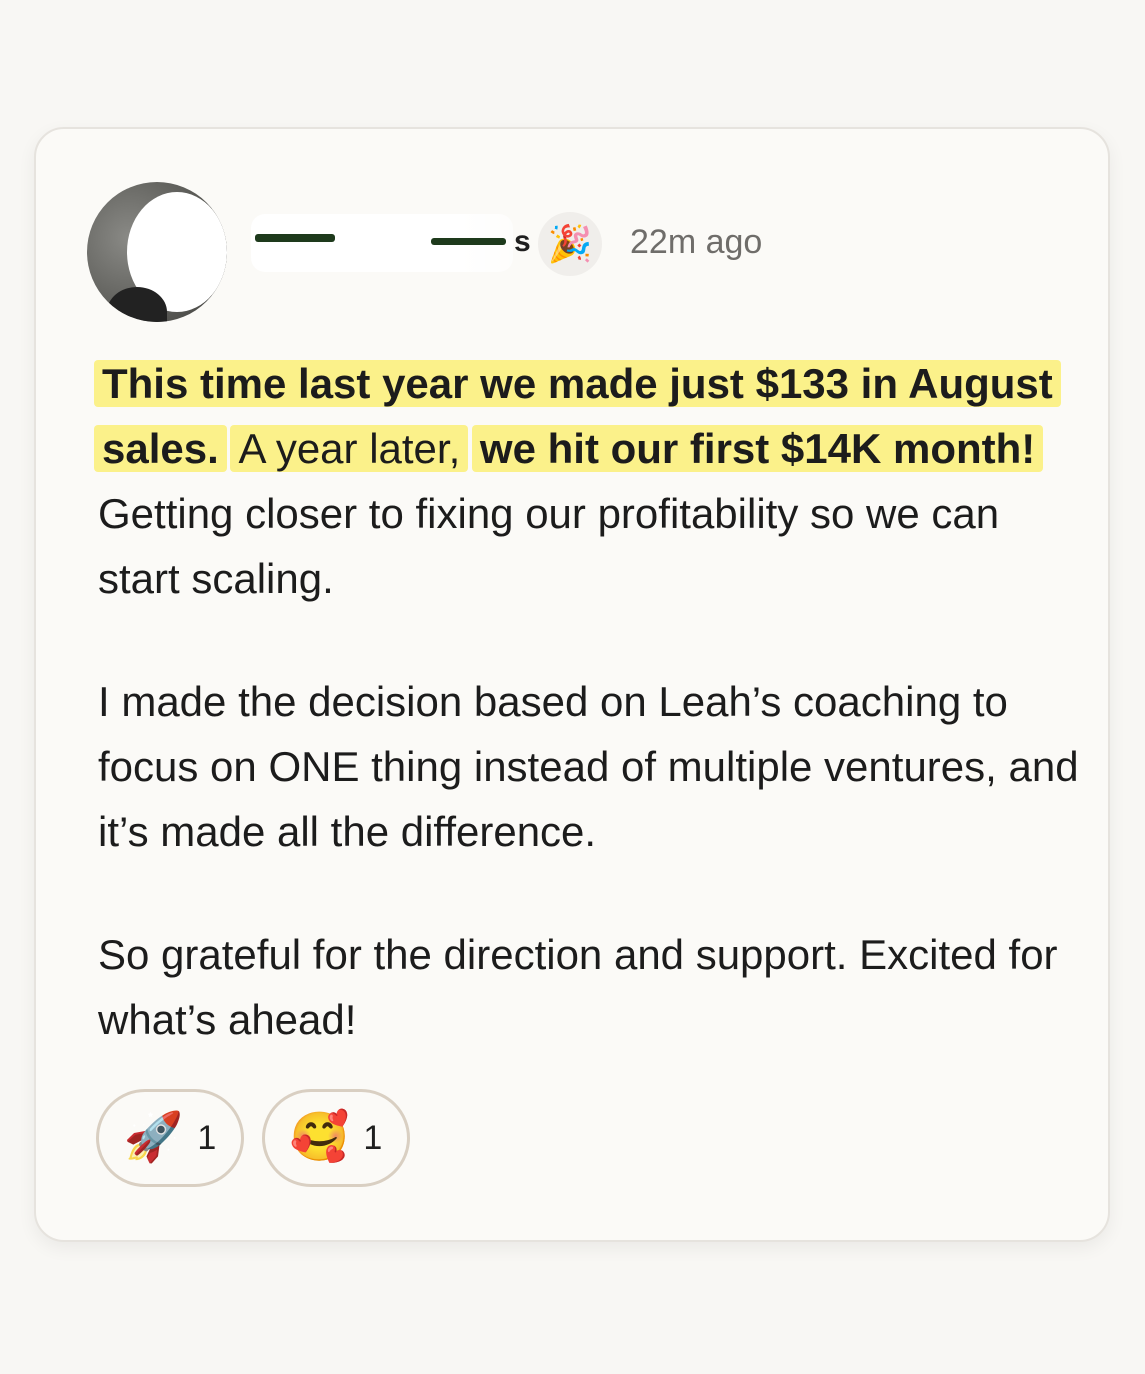  What do you see at coordinates (570, 244) in the screenshot?
I see `party-popper-icon: 🎉` at bounding box center [570, 244].